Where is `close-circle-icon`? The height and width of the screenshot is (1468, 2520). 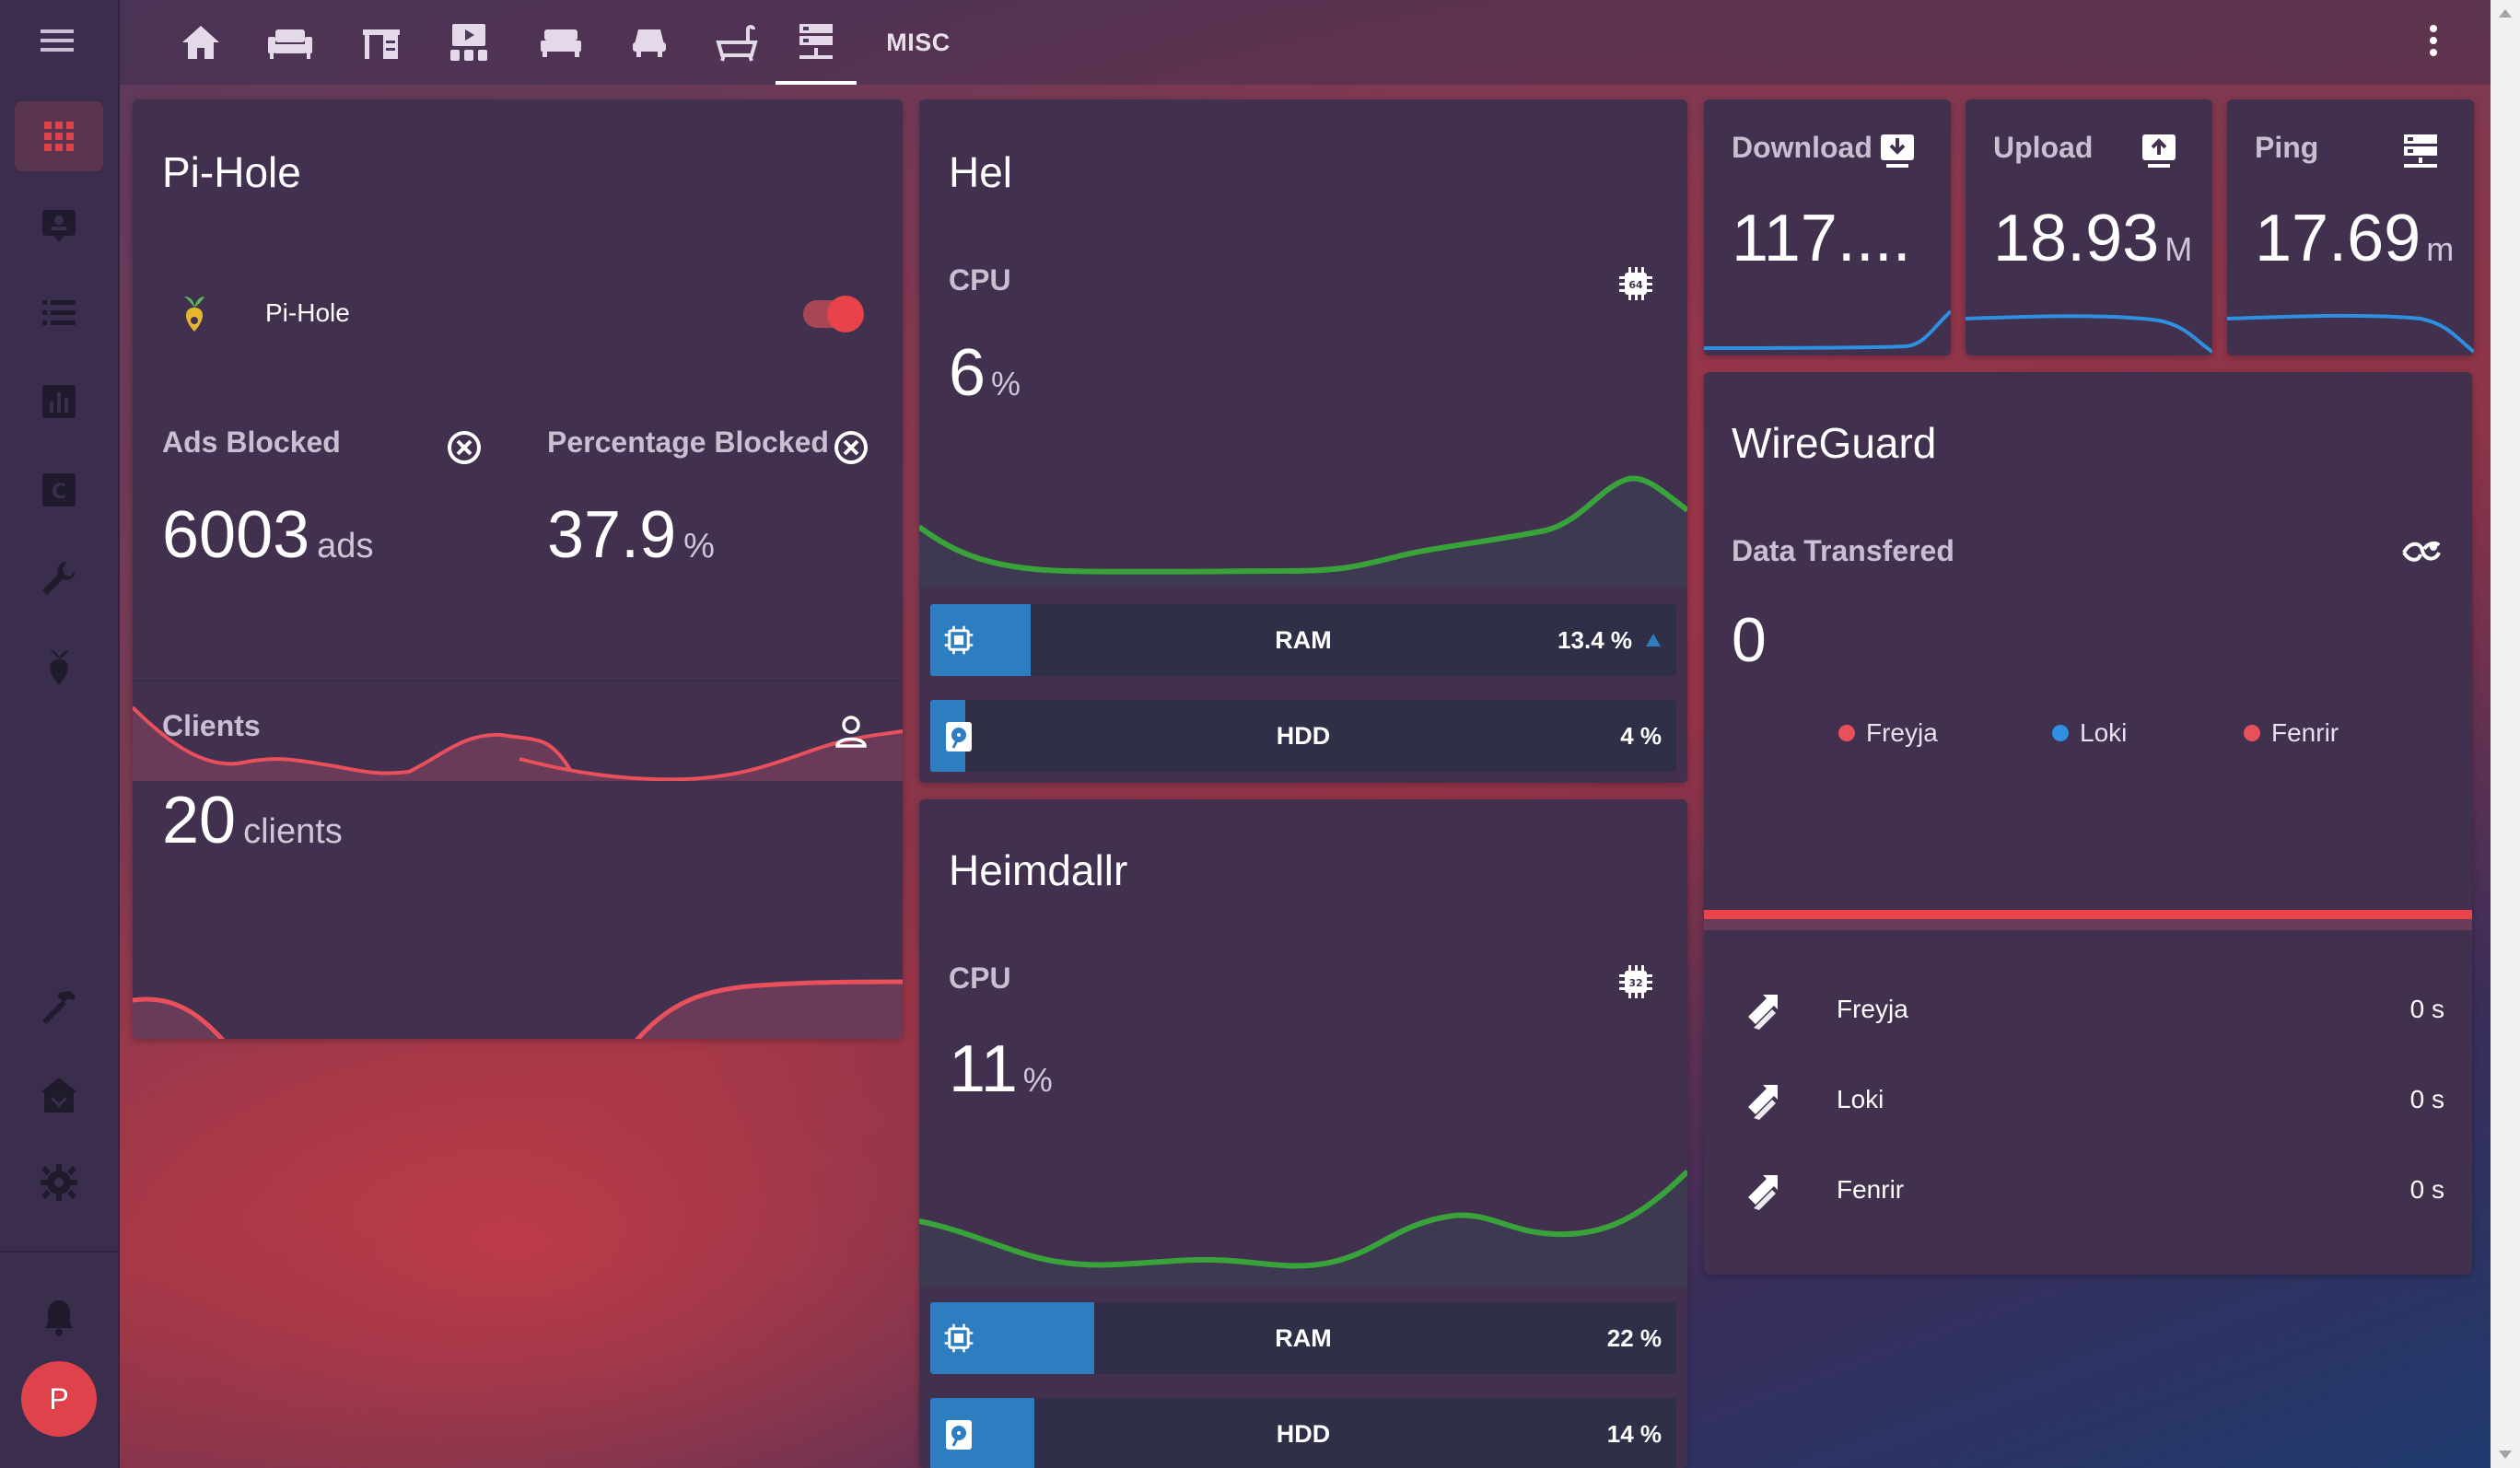
close-circle-icon is located at coordinates (464, 447).